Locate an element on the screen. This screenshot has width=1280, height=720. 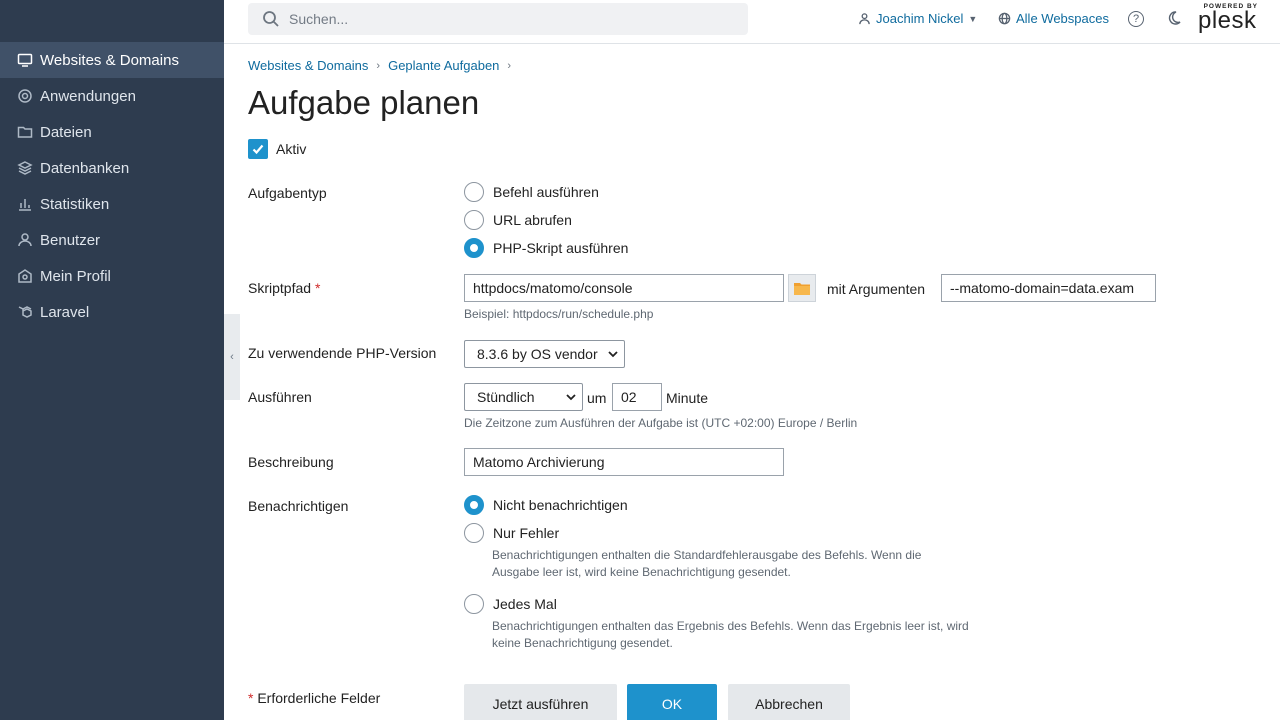
page-title: Aufgabe planen is located at coordinates (364, 102).